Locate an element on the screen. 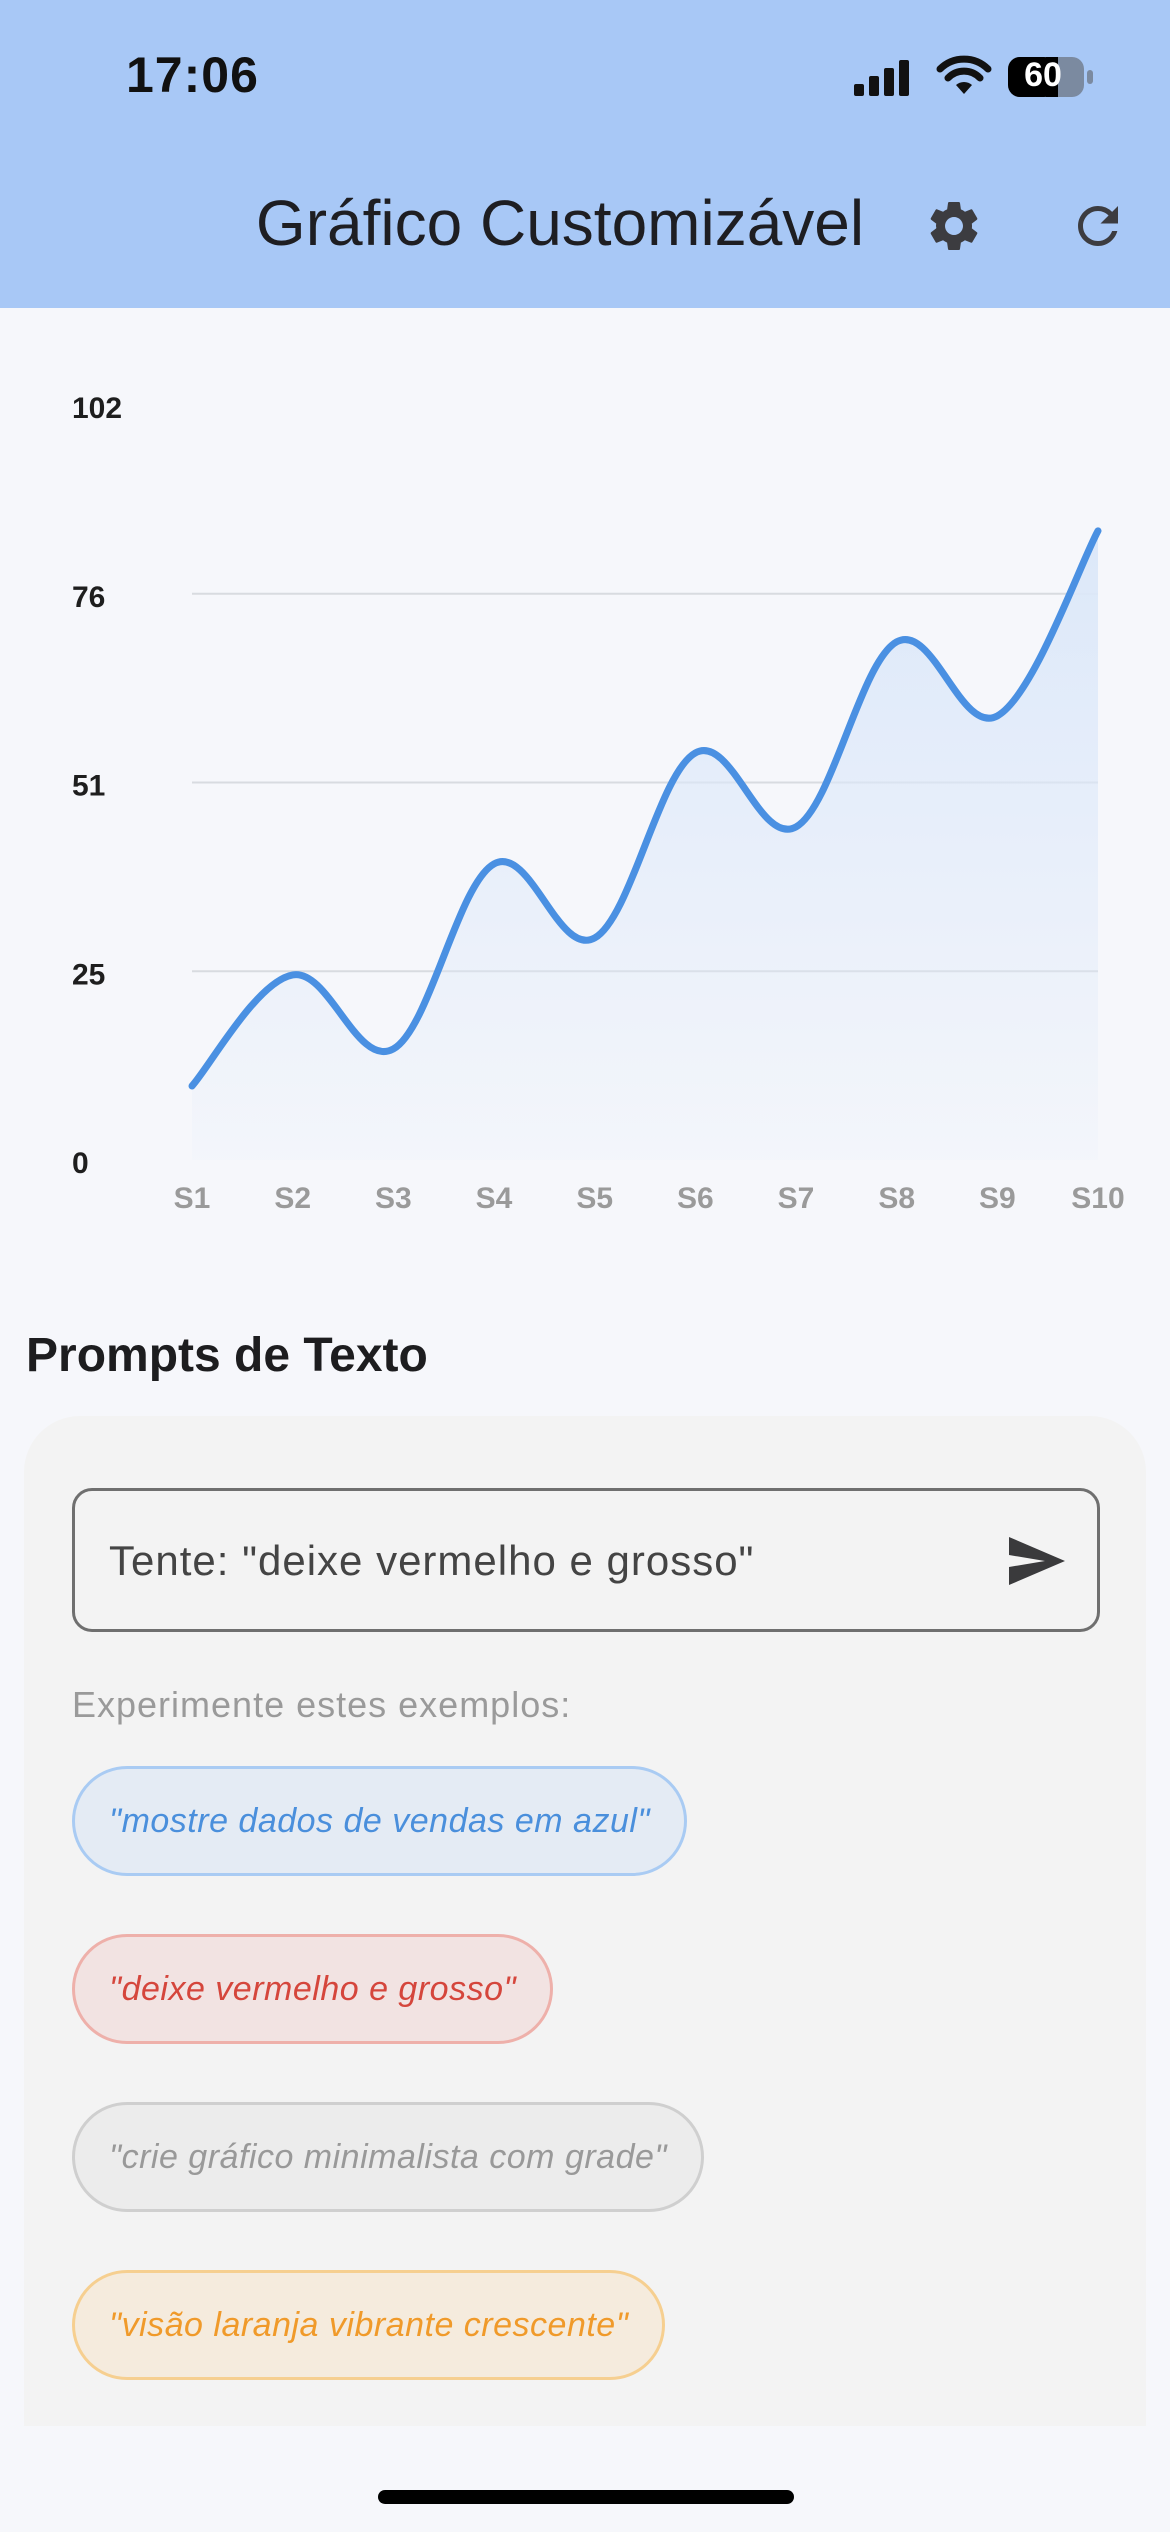 The height and width of the screenshot is (2532, 1170). y-tick-label: 0 is located at coordinates (80, 1163).